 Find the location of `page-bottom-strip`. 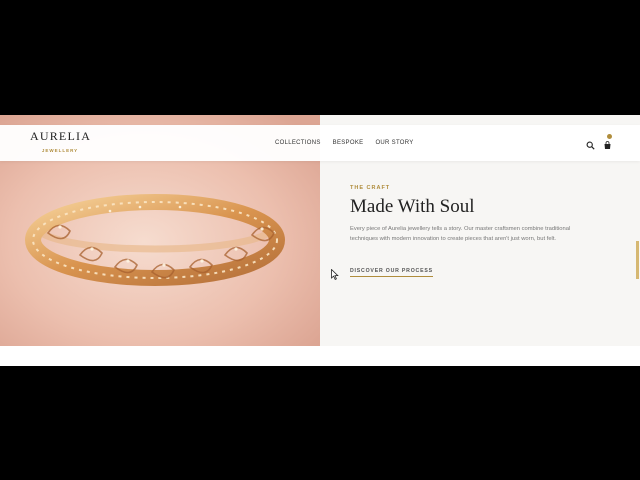

page-bottom-strip is located at coordinates (320, 356).